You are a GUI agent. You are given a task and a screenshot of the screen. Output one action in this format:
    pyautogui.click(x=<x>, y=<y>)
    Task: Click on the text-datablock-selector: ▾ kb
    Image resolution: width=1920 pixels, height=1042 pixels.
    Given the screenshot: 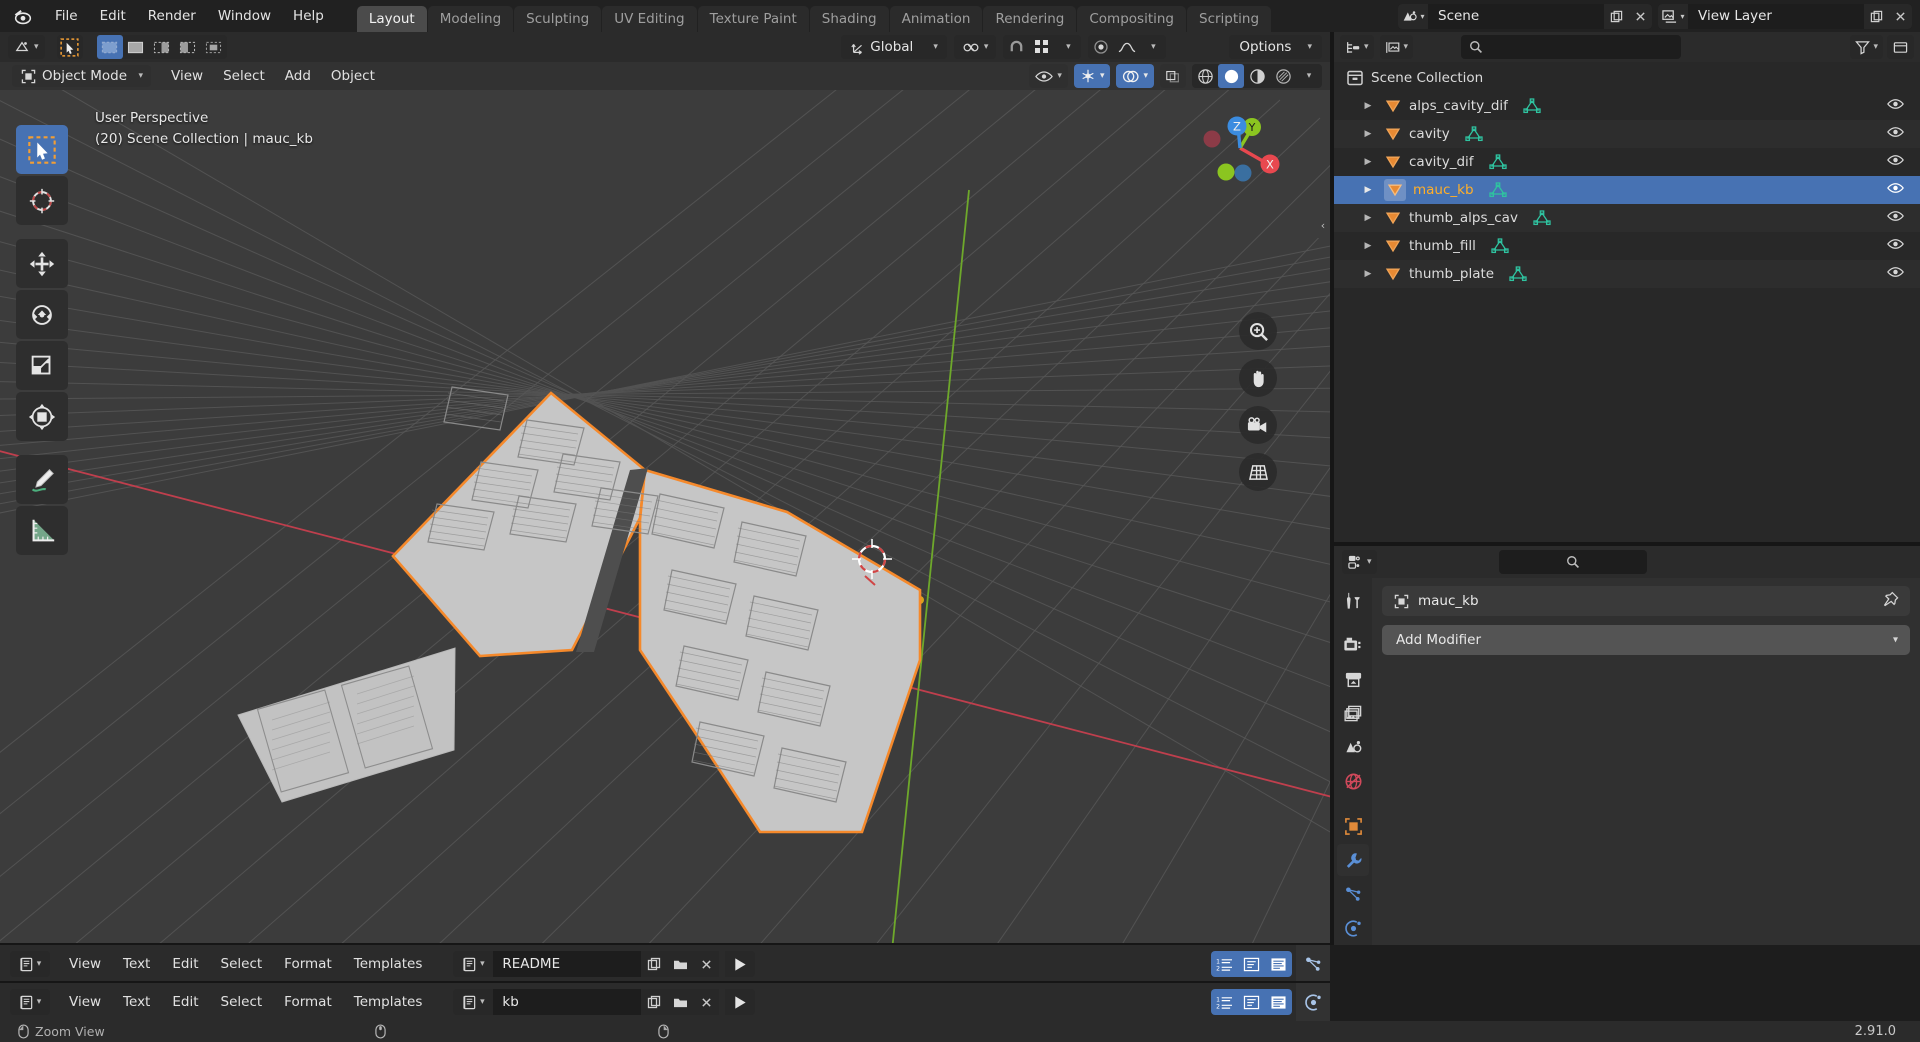 What is the action you would take?
    pyautogui.click(x=586, y=1002)
    